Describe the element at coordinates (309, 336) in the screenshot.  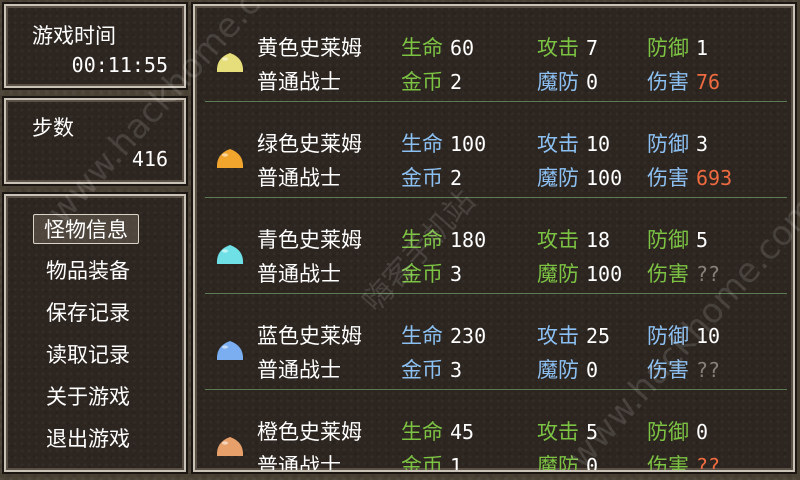
I see `monster-name: 蓝色史莱姆` at that location.